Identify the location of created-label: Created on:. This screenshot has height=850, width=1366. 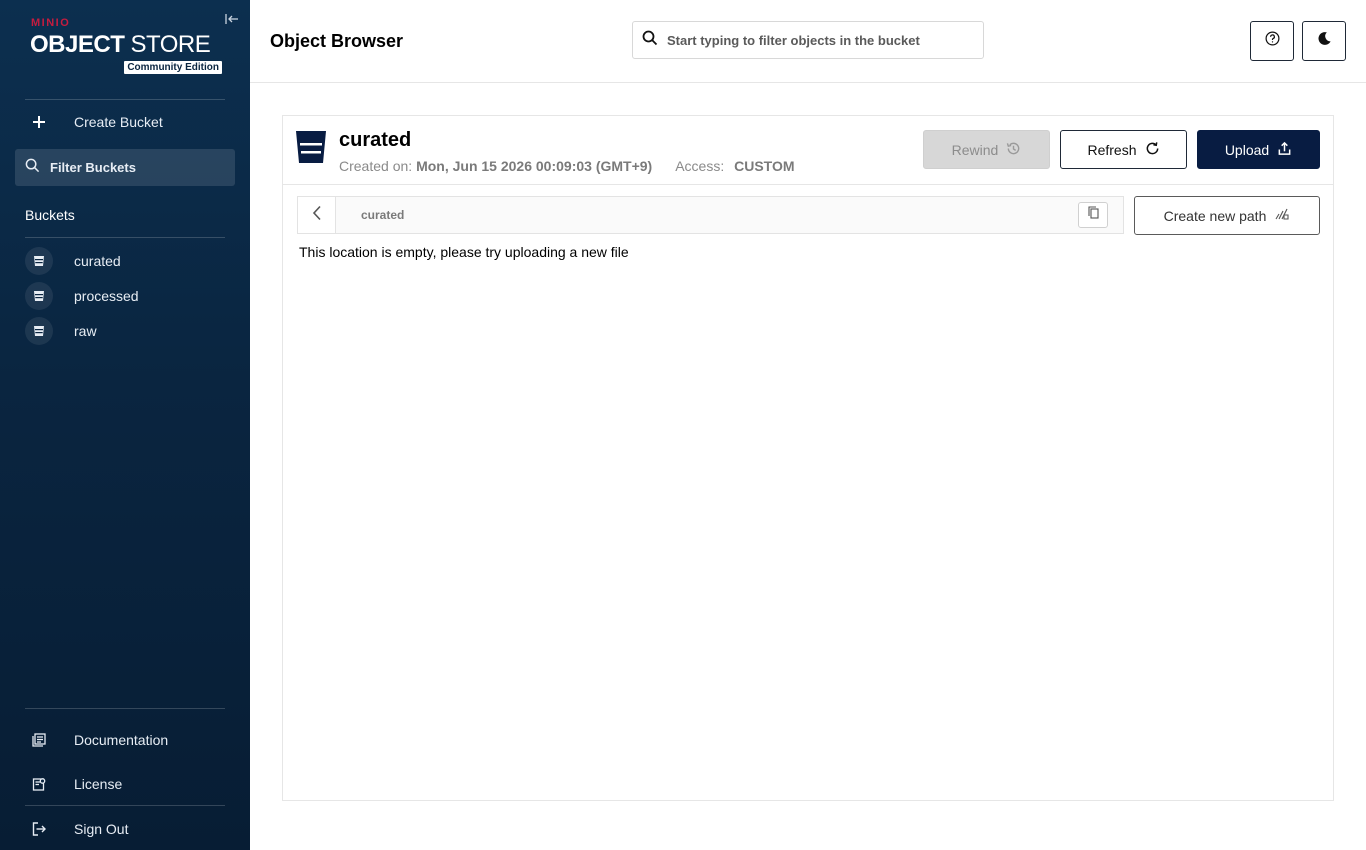
(376, 166).